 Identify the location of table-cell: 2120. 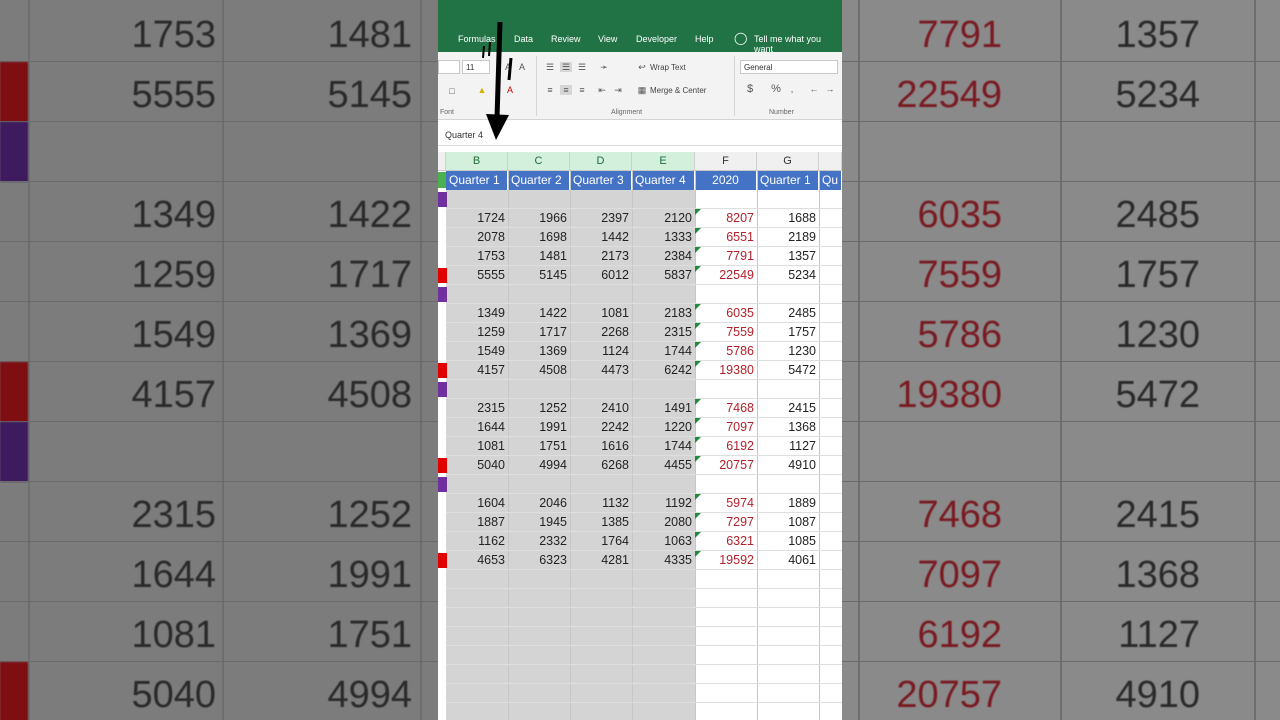
(663, 218).